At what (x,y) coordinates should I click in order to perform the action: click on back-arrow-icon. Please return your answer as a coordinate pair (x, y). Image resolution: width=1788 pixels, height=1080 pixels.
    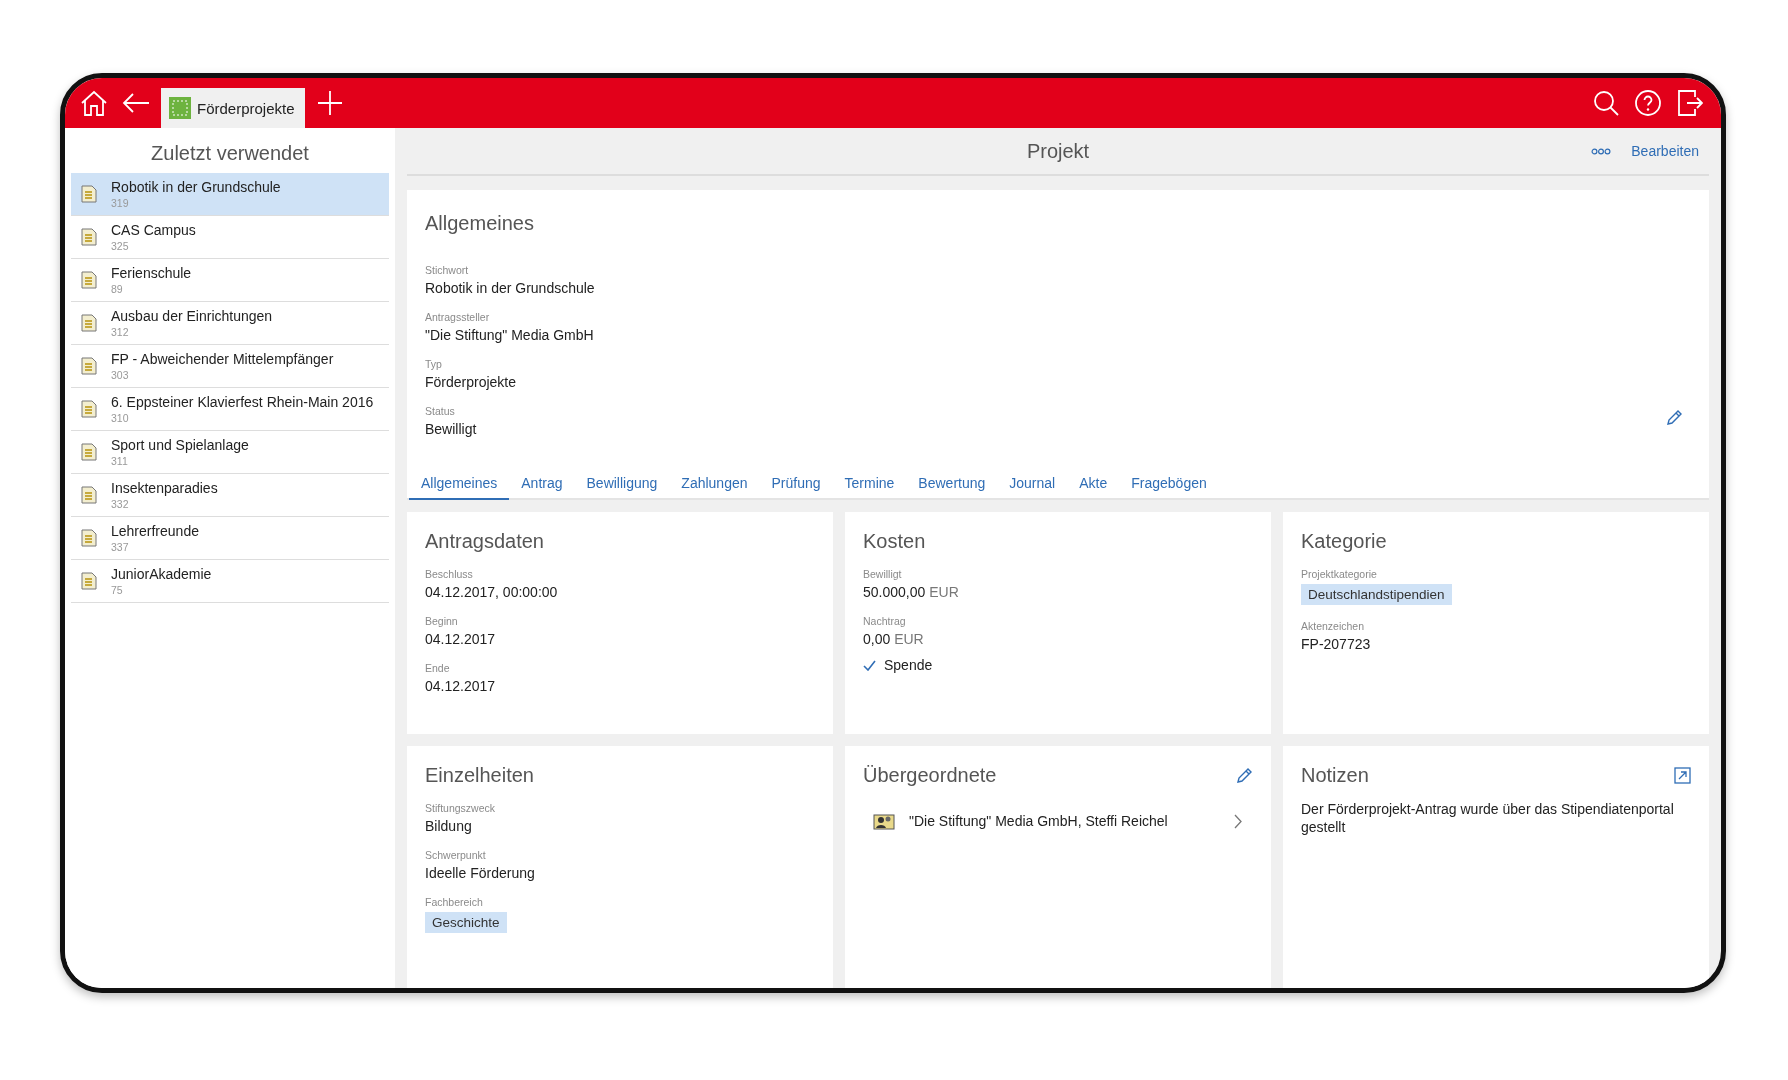
    Looking at the image, I should click on (136, 103).